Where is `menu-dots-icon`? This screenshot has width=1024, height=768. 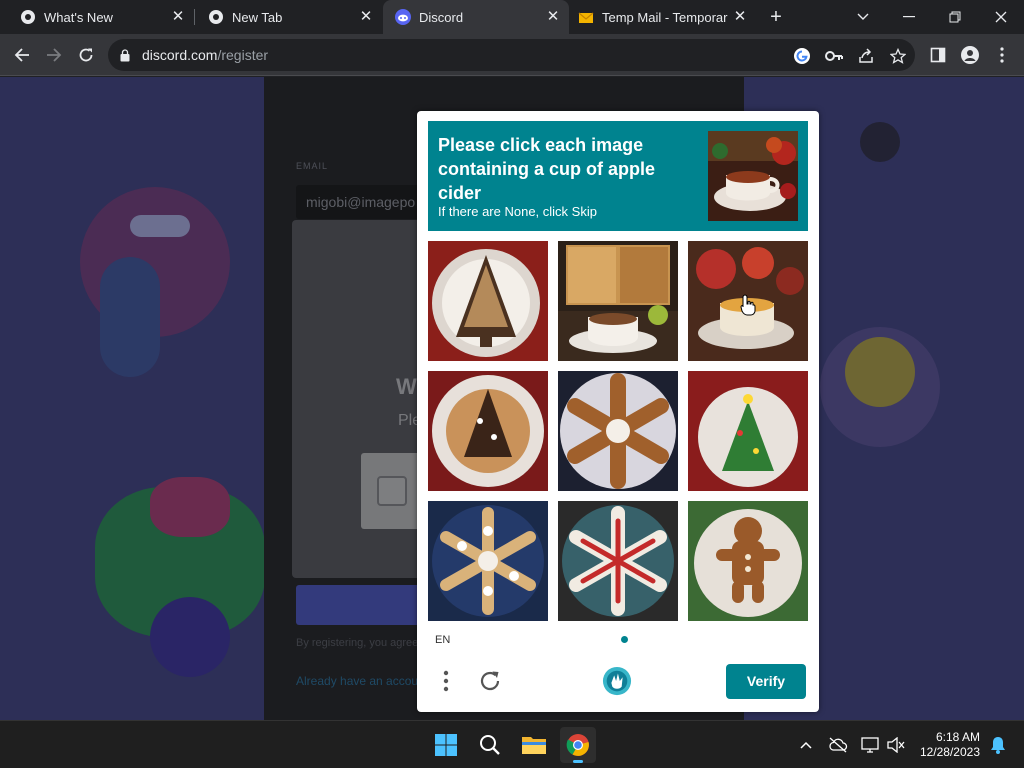
menu-dots-icon is located at coordinates (446, 681).